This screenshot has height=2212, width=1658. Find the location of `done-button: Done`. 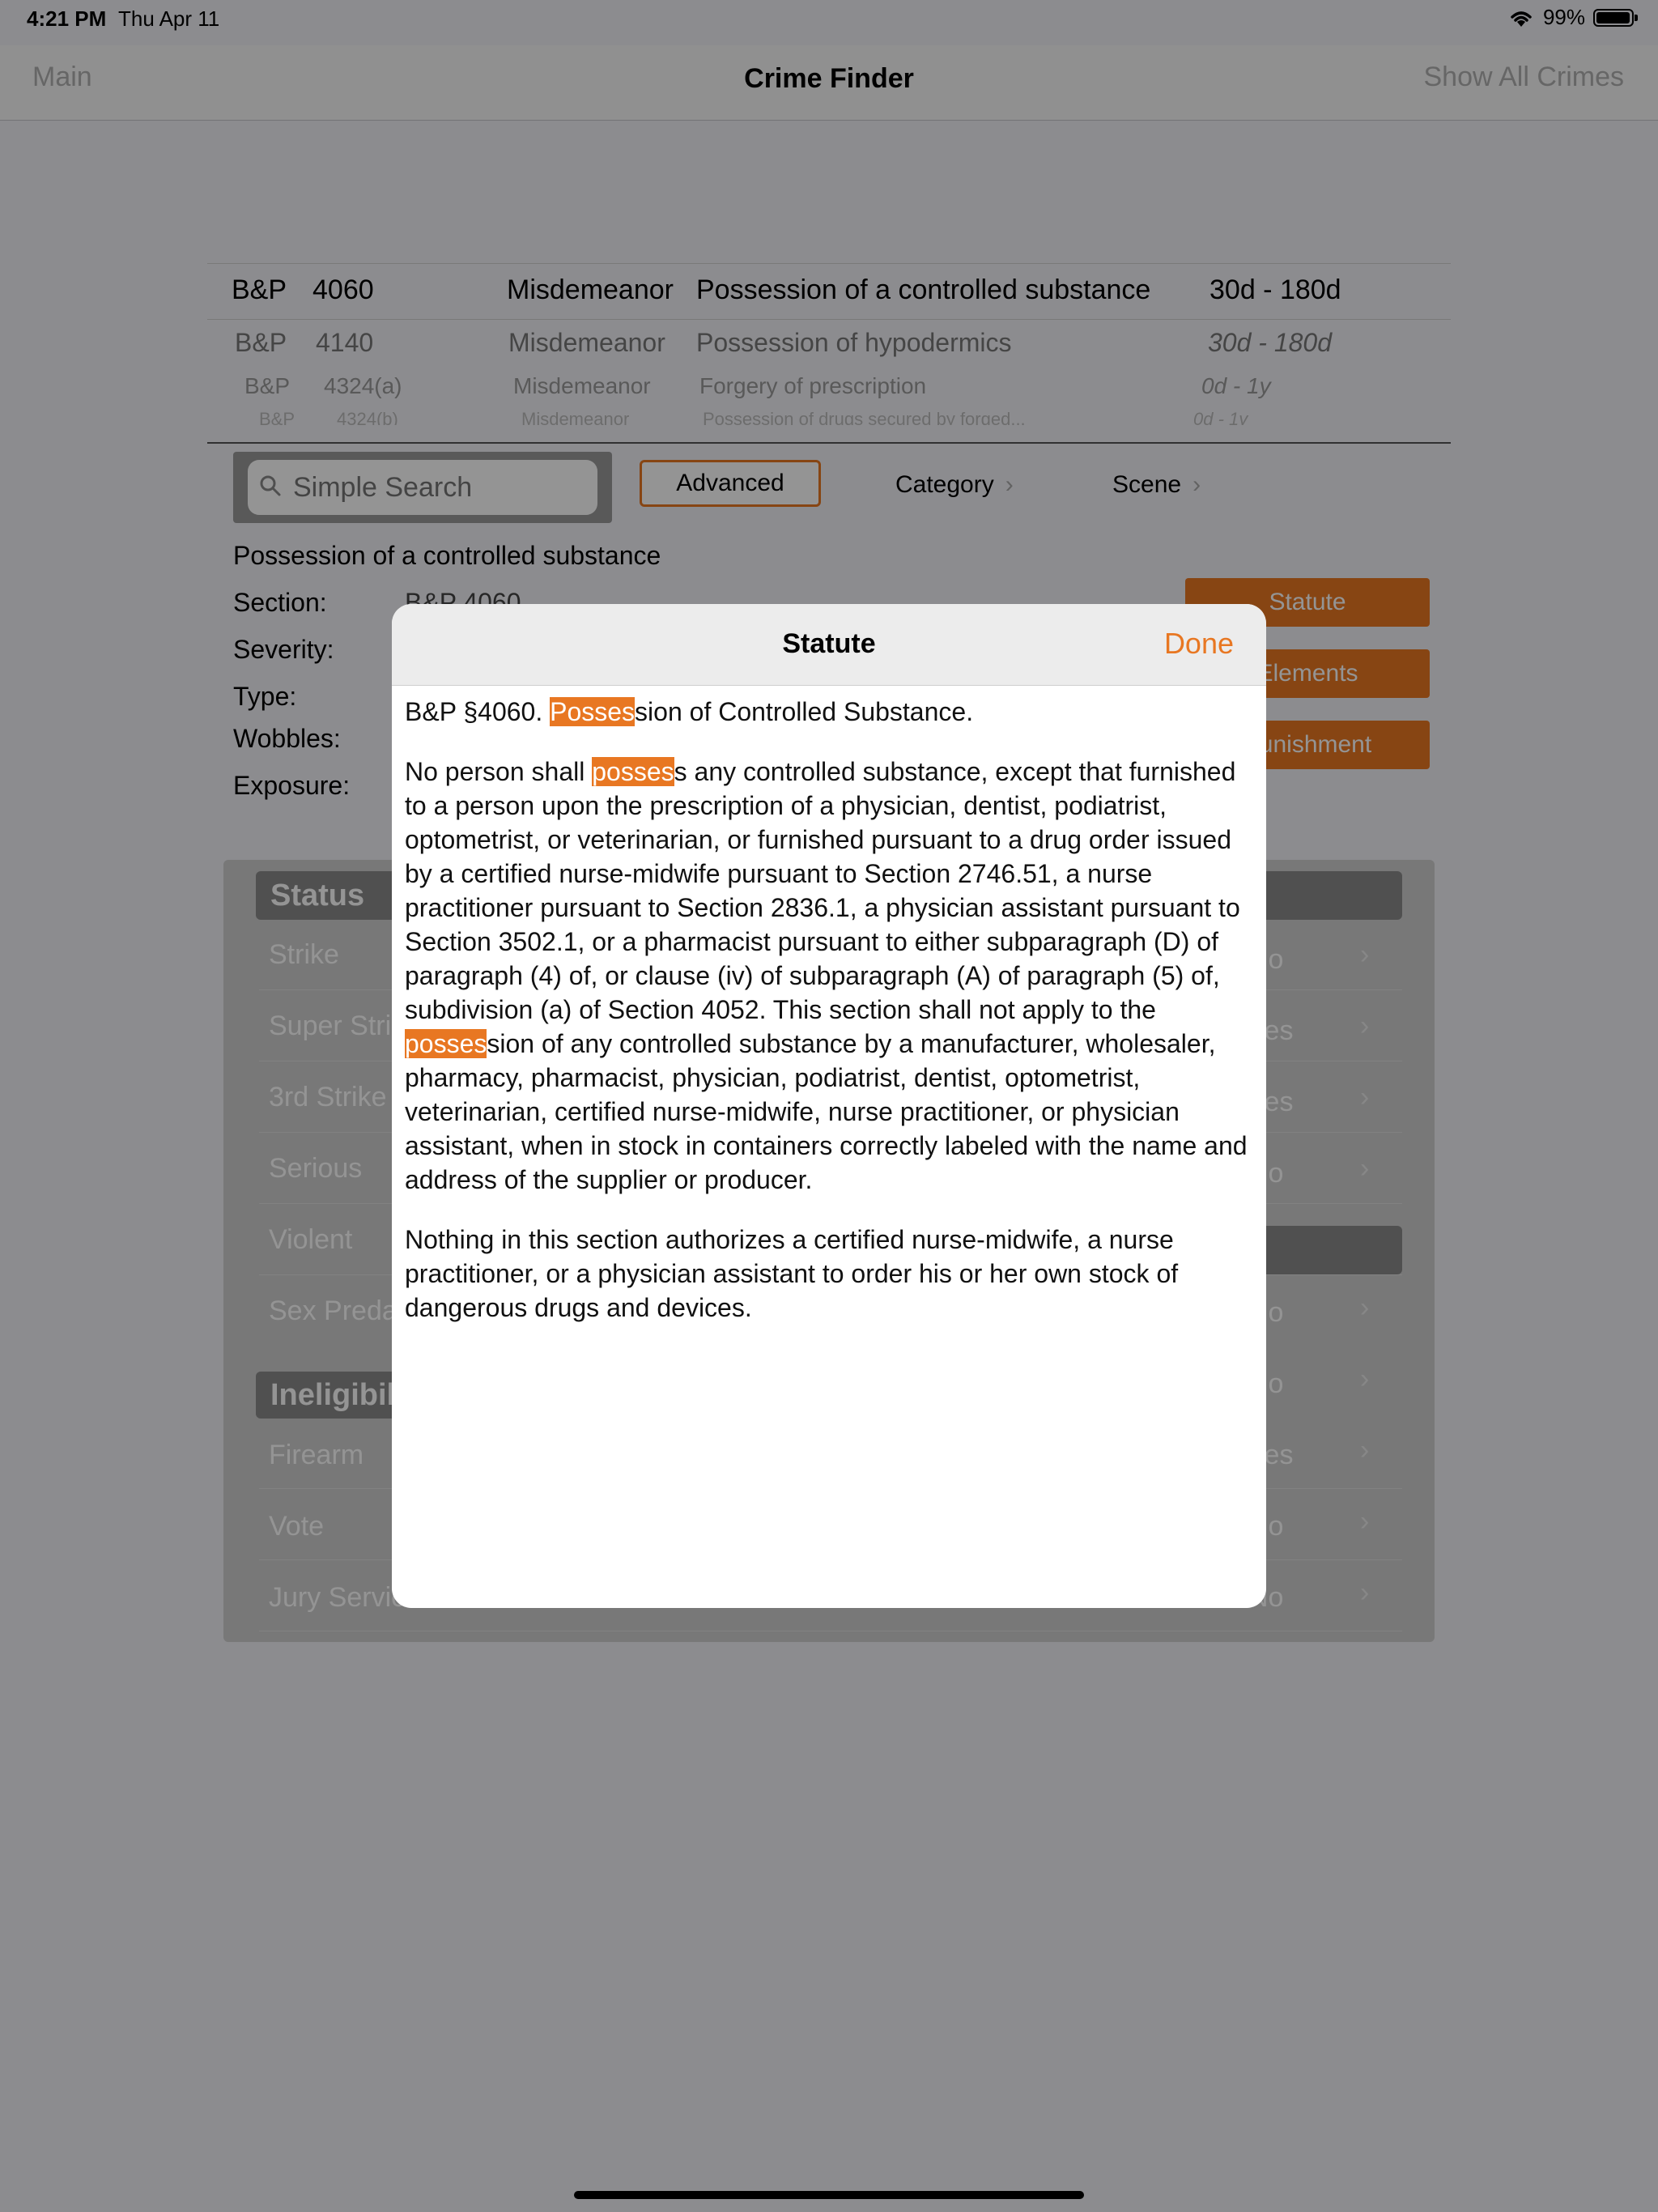

done-button: Done is located at coordinates (1199, 644).